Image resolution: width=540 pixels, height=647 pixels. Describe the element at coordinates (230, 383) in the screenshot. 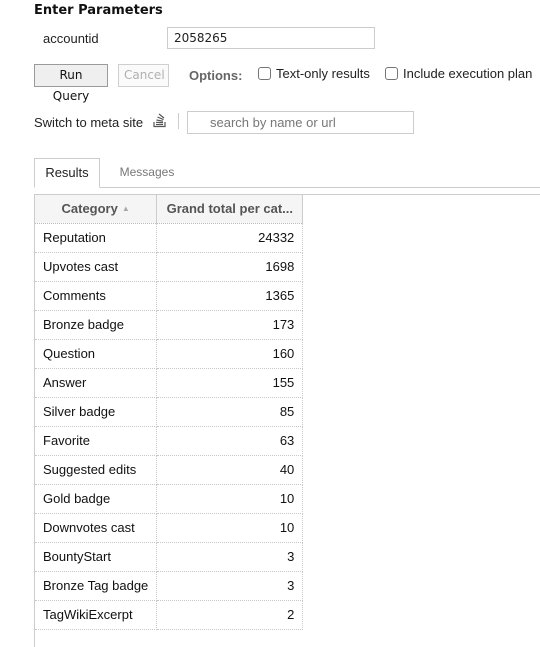

I see `total-cell: 155` at that location.